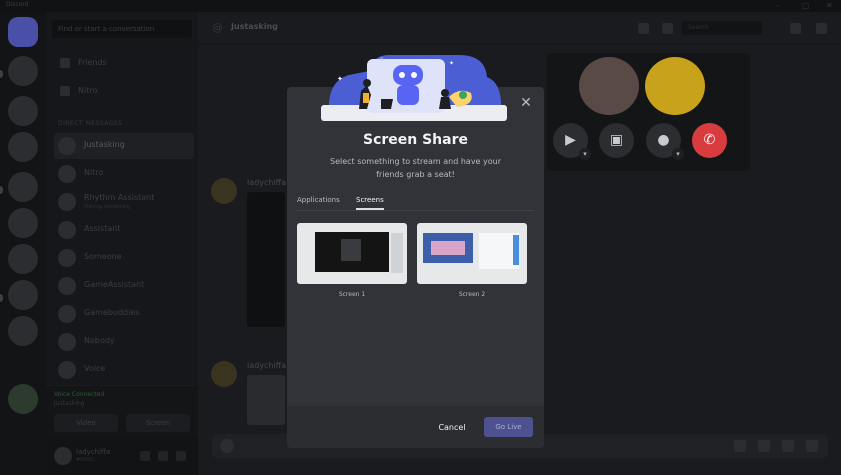 The width and height of the screenshot is (841, 475). I want to click on dm-name: Rhythm Assistant, so click(119, 197).